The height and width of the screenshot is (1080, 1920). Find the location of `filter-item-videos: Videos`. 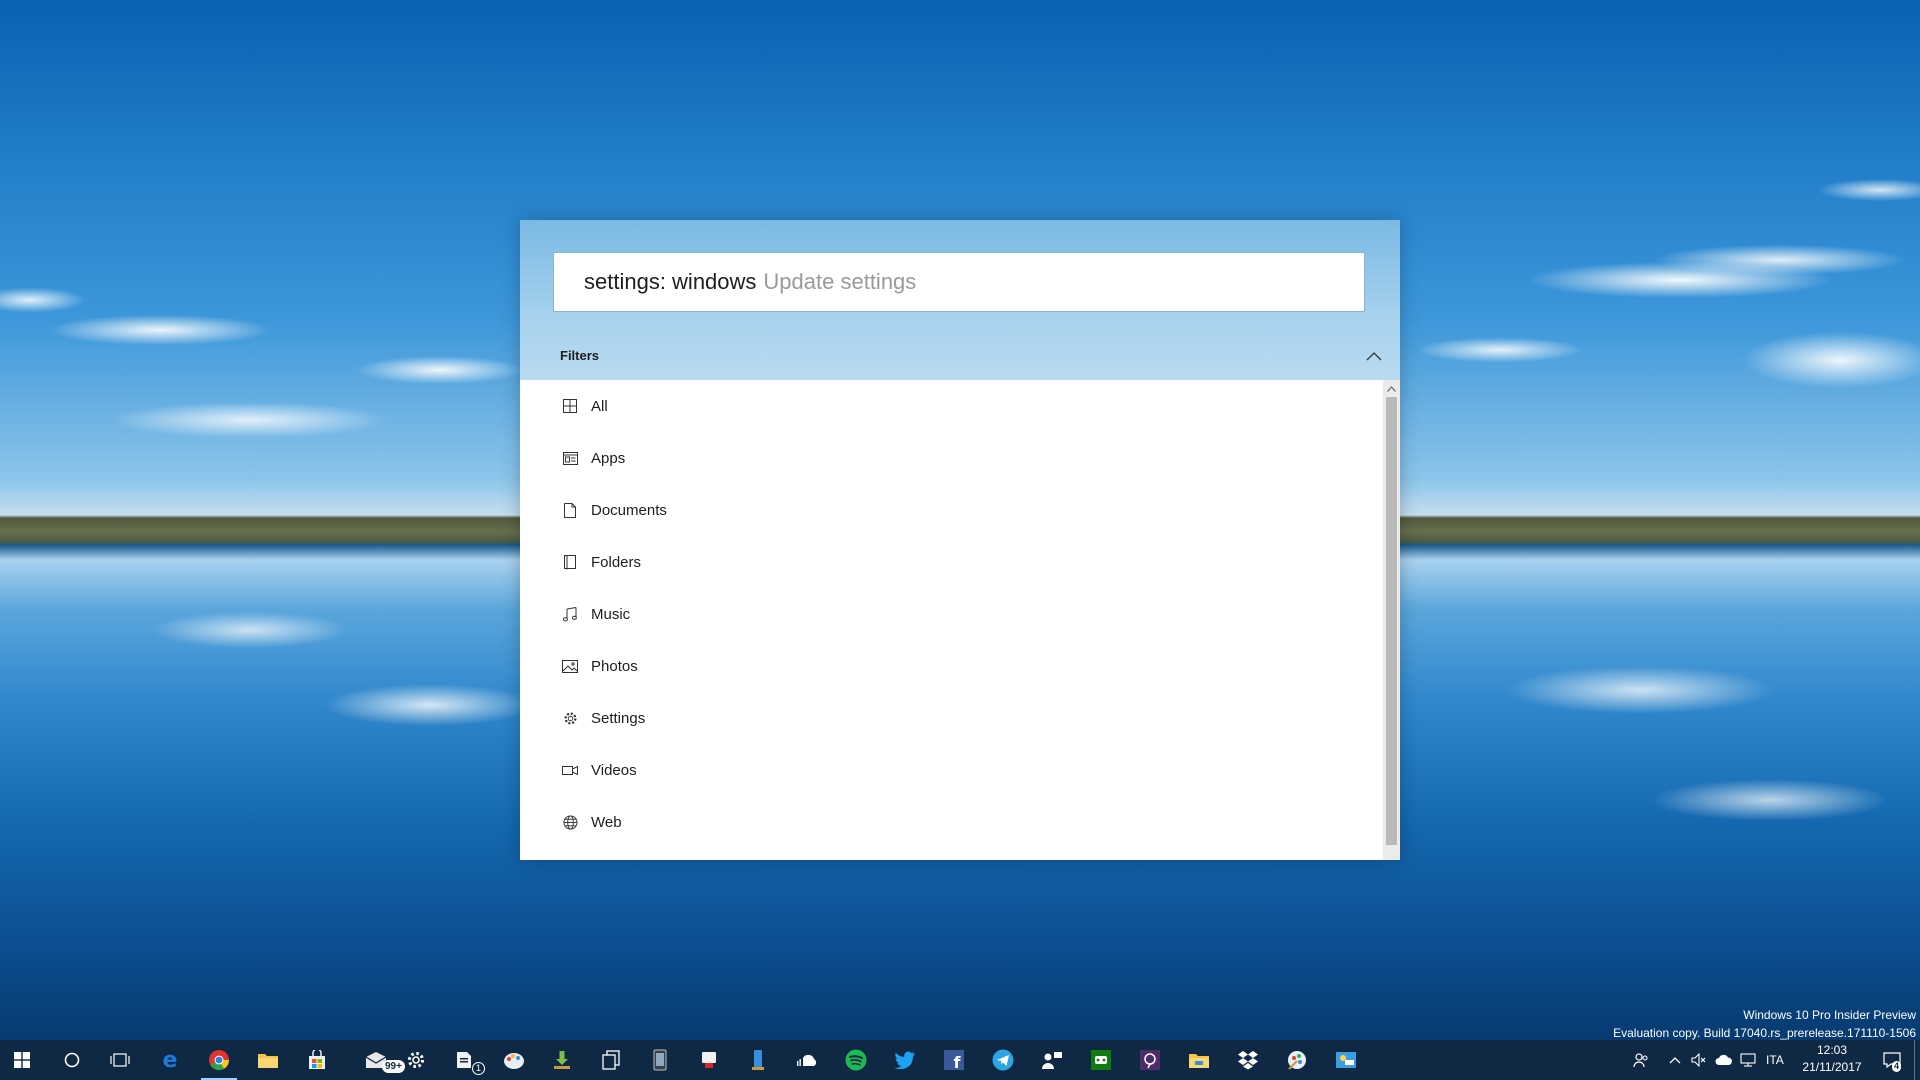

filter-item-videos: Videos is located at coordinates (950, 770).